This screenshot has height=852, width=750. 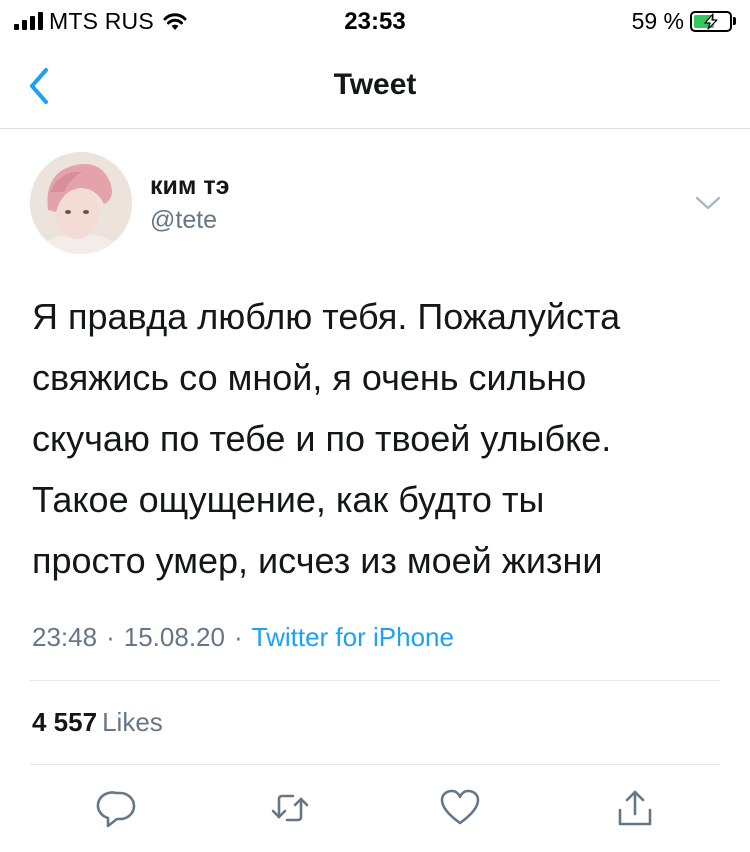 I want to click on likes-summary: 4 557 Likes, so click(x=97, y=722).